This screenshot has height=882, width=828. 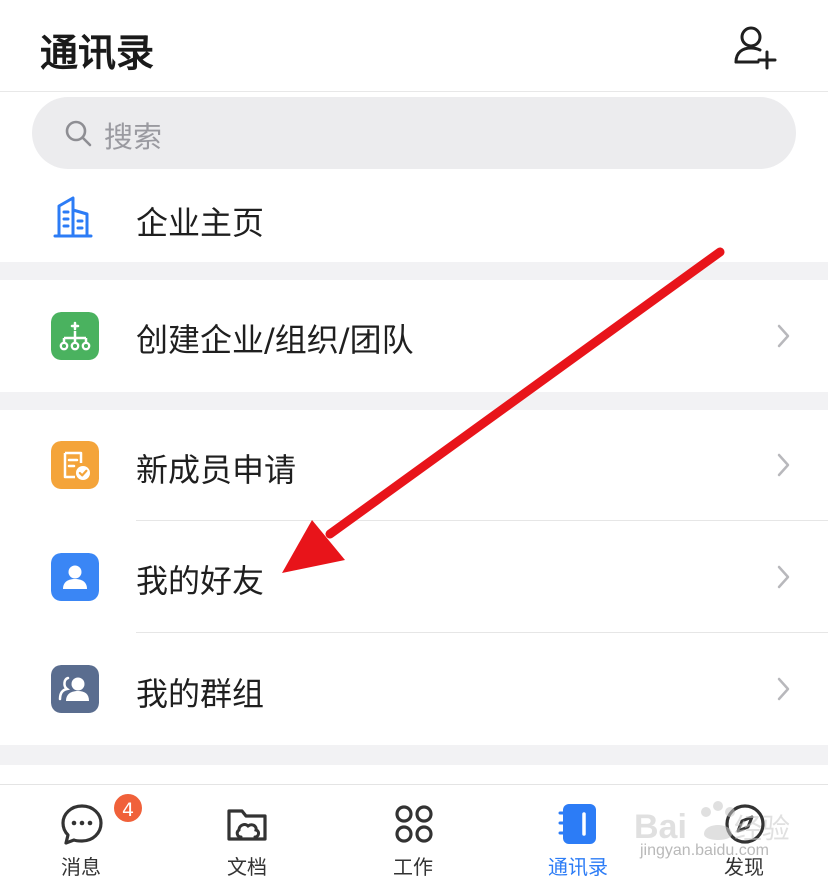 What do you see at coordinates (75, 689) in the screenshot?
I see `group-icon` at bounding box center [75, 689].